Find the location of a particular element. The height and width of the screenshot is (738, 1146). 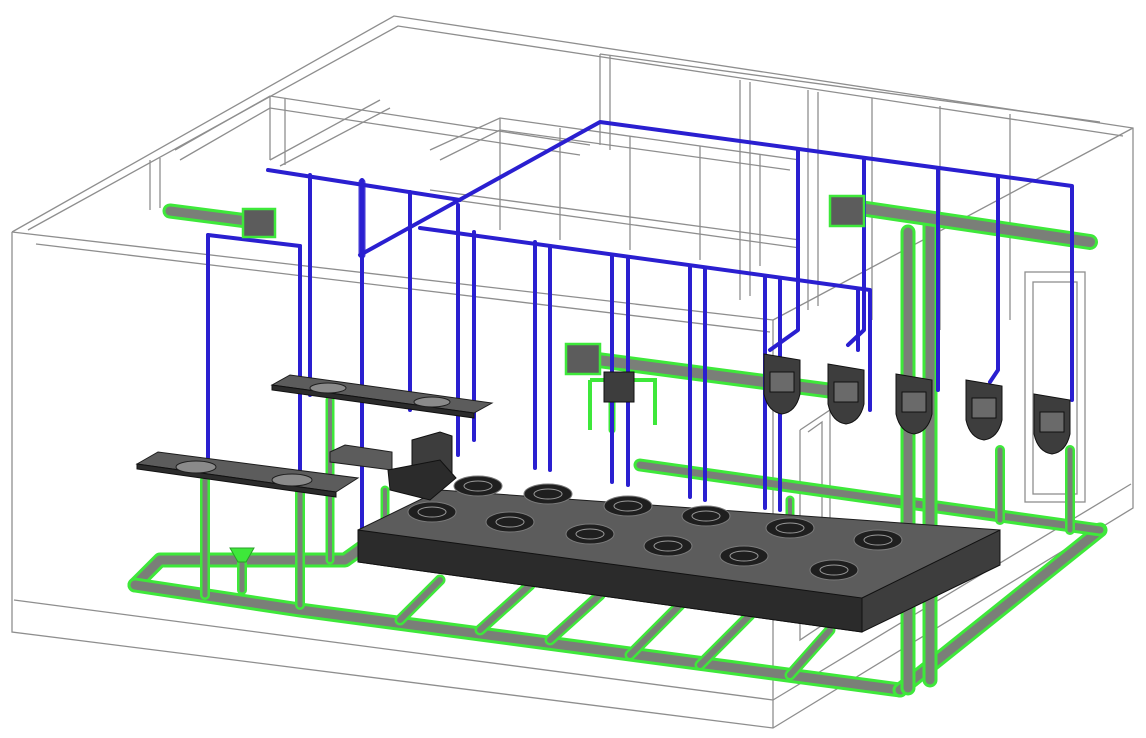

water-closet is located at coordinates (393, 466).